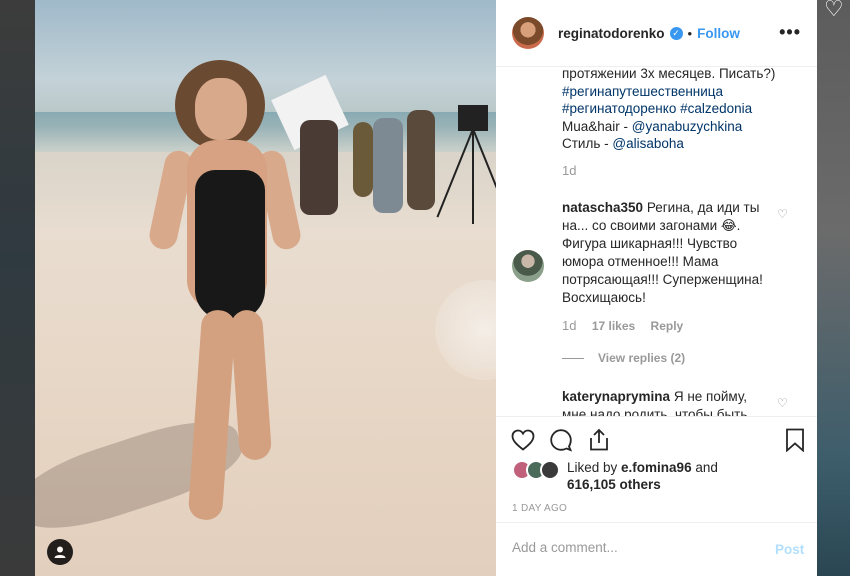  I want to click on comment-username: natascha350, so click(602, 207).